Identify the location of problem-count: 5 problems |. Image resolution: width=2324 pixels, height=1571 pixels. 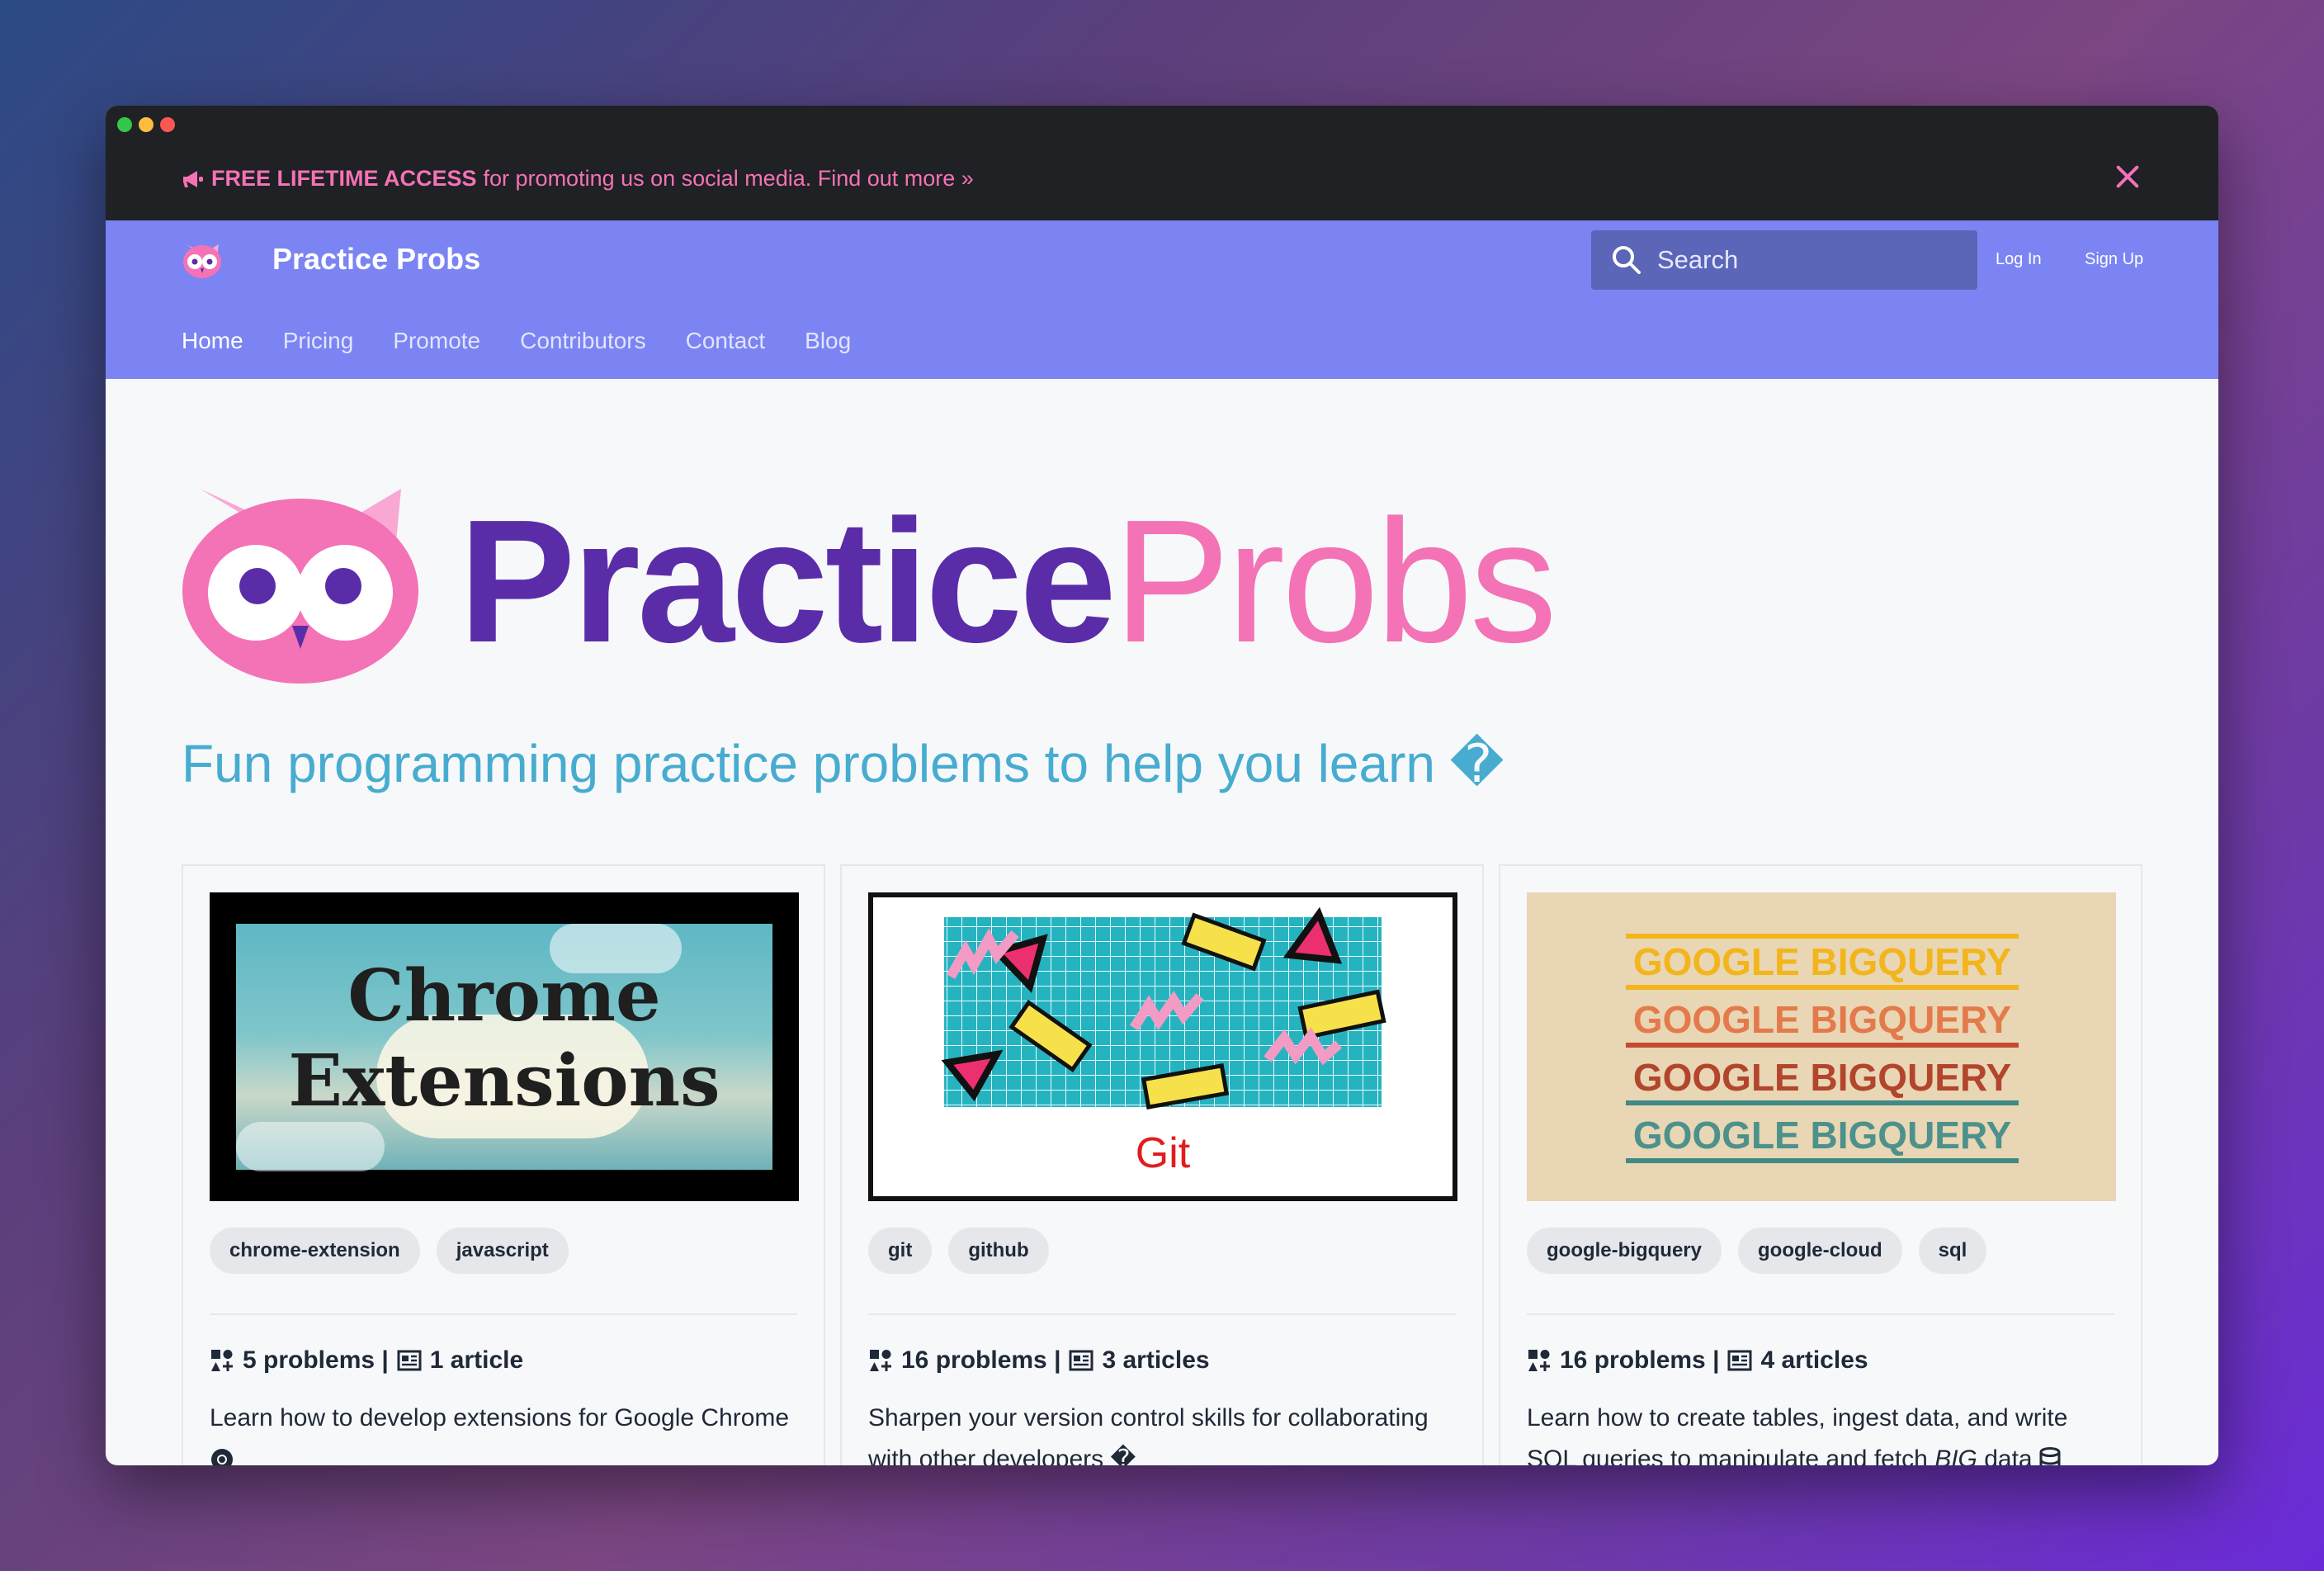
(316, 1360).